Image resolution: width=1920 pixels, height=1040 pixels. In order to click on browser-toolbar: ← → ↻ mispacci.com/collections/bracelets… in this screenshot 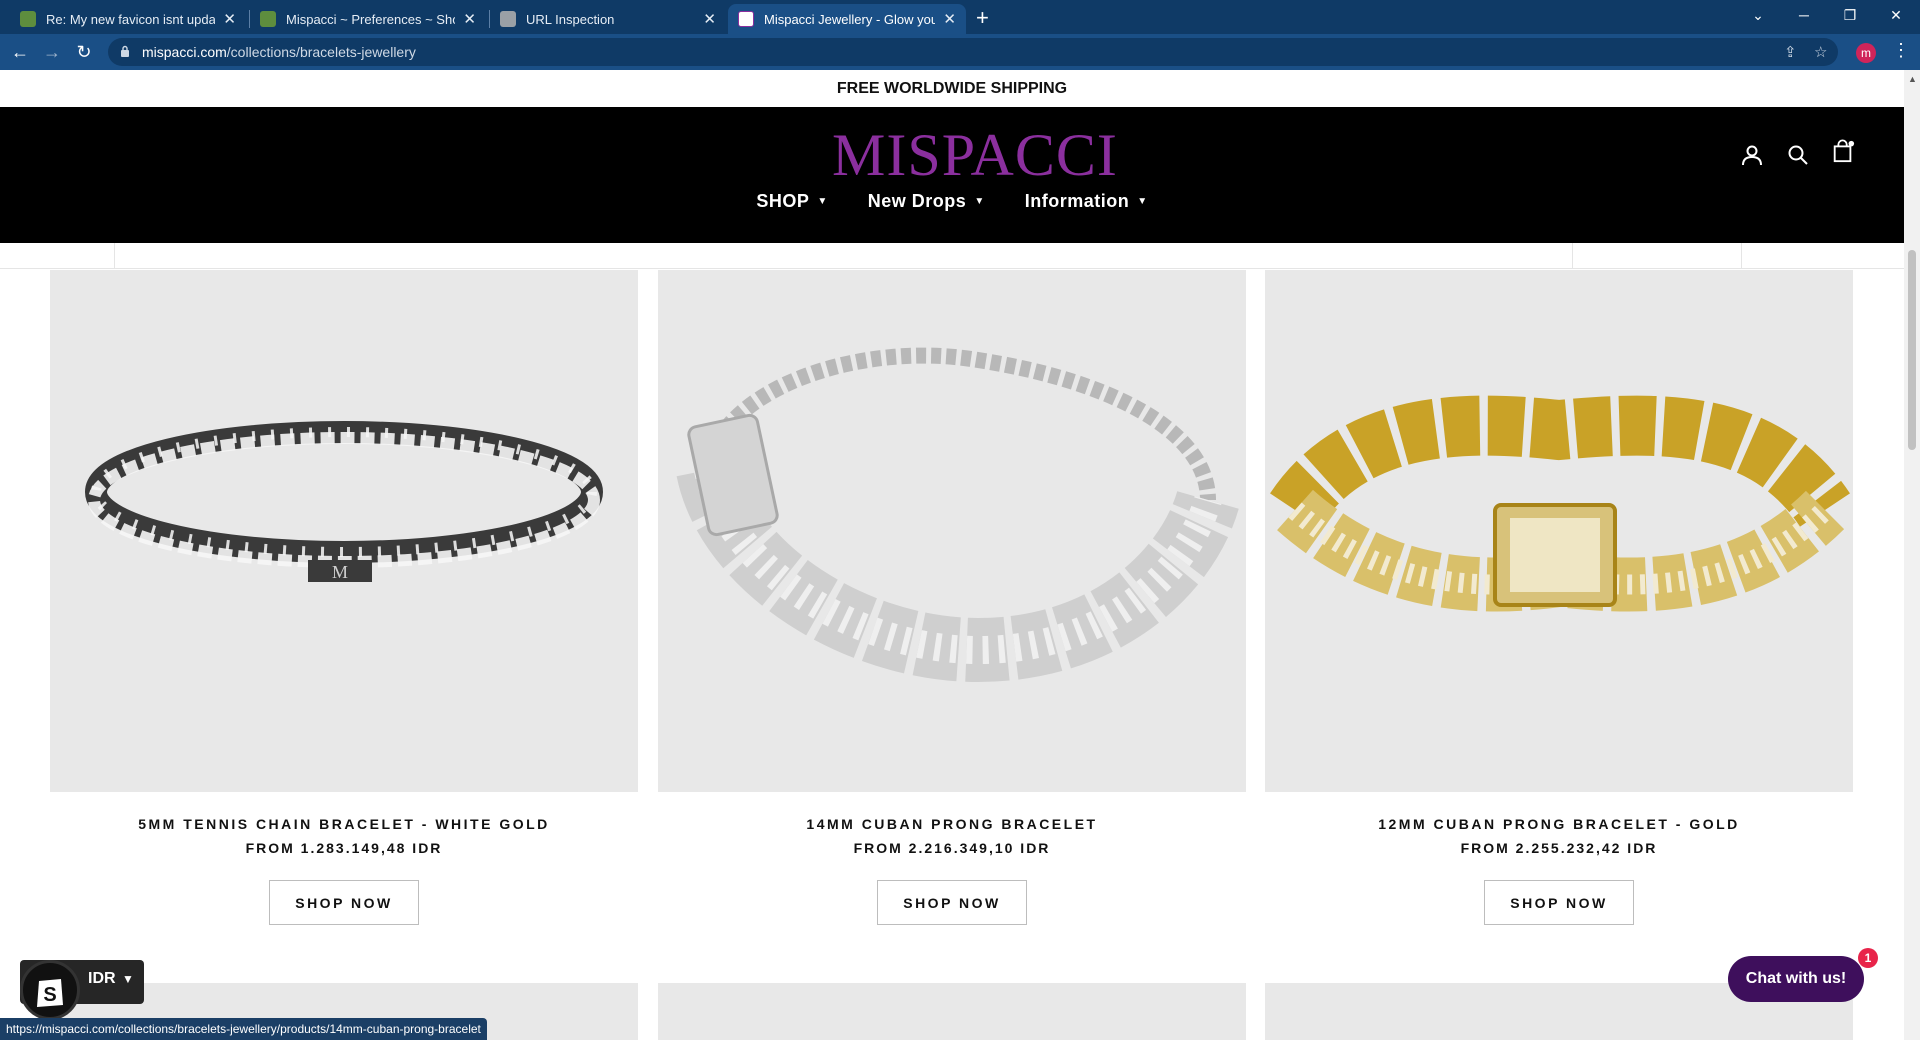, I will do `click(960, 52)`.